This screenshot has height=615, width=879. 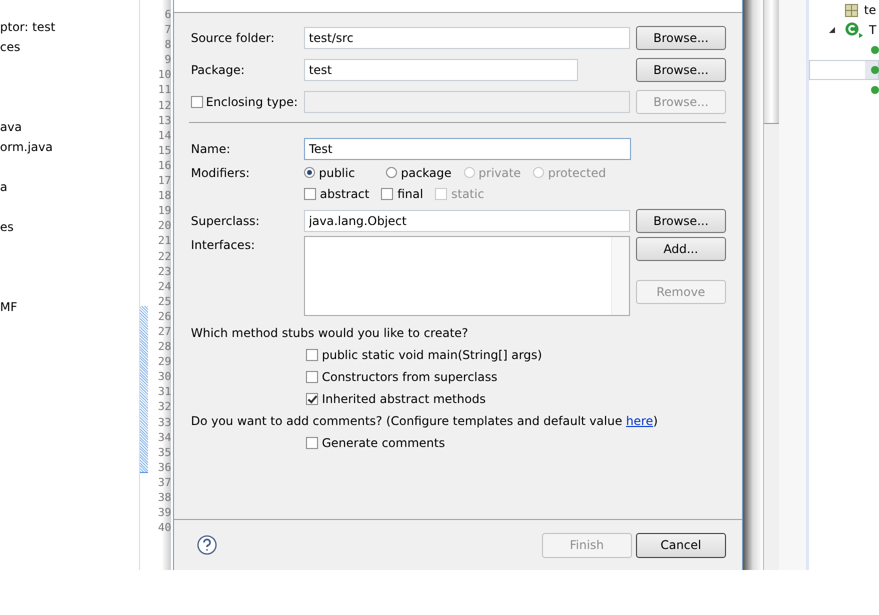 I want to click on option-label: package, so click(x=426, y=173).